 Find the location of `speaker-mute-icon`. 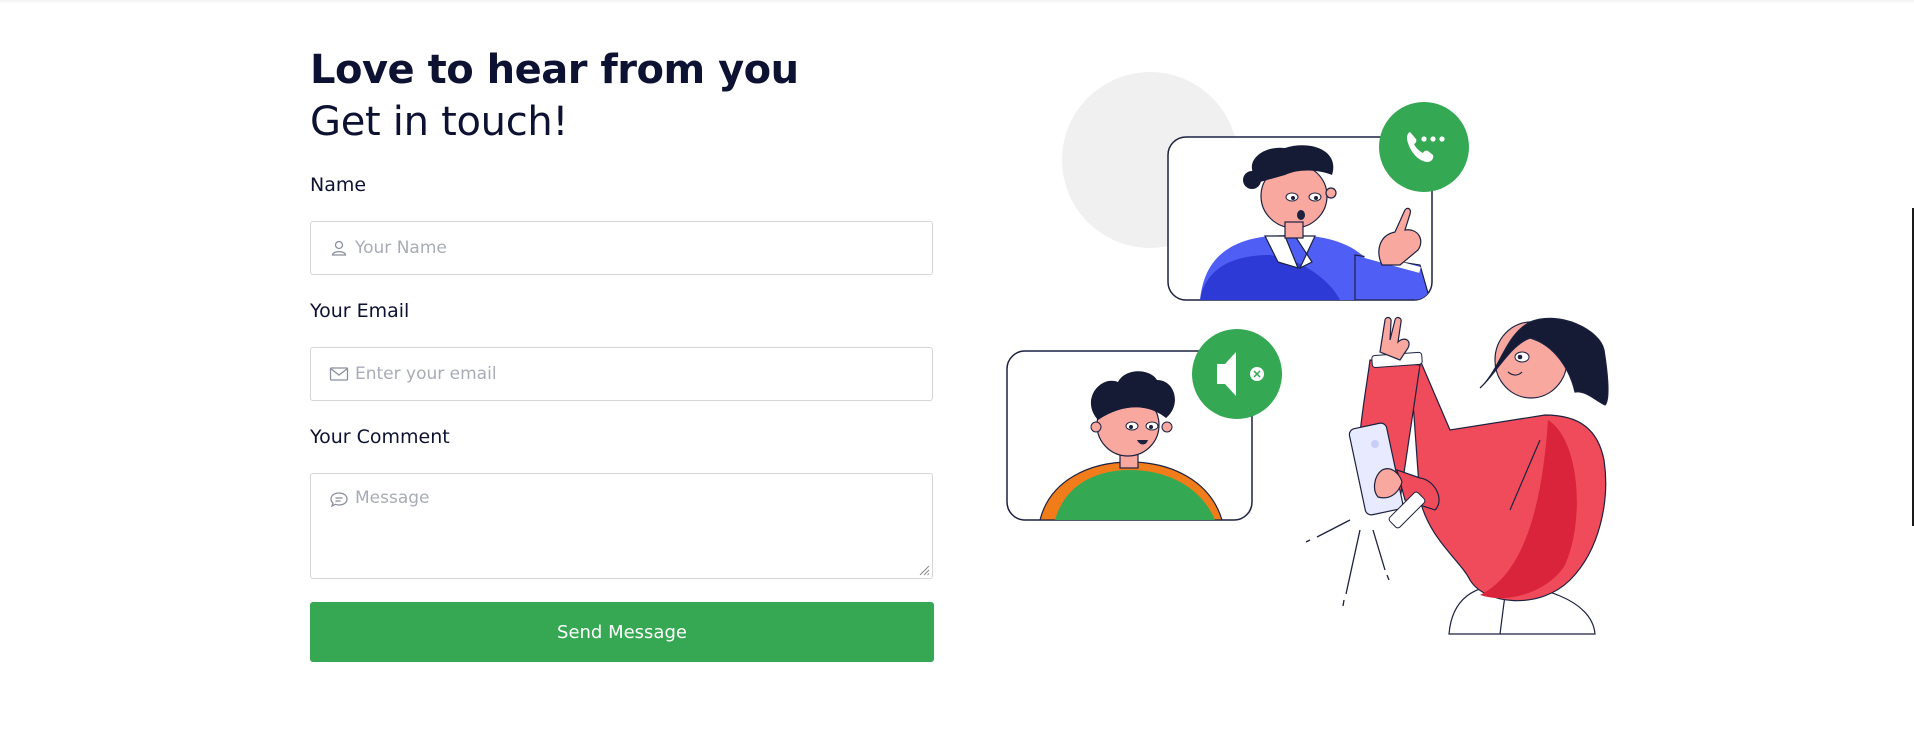

speaker-mute-icon is located at coordinates (1237, 374).